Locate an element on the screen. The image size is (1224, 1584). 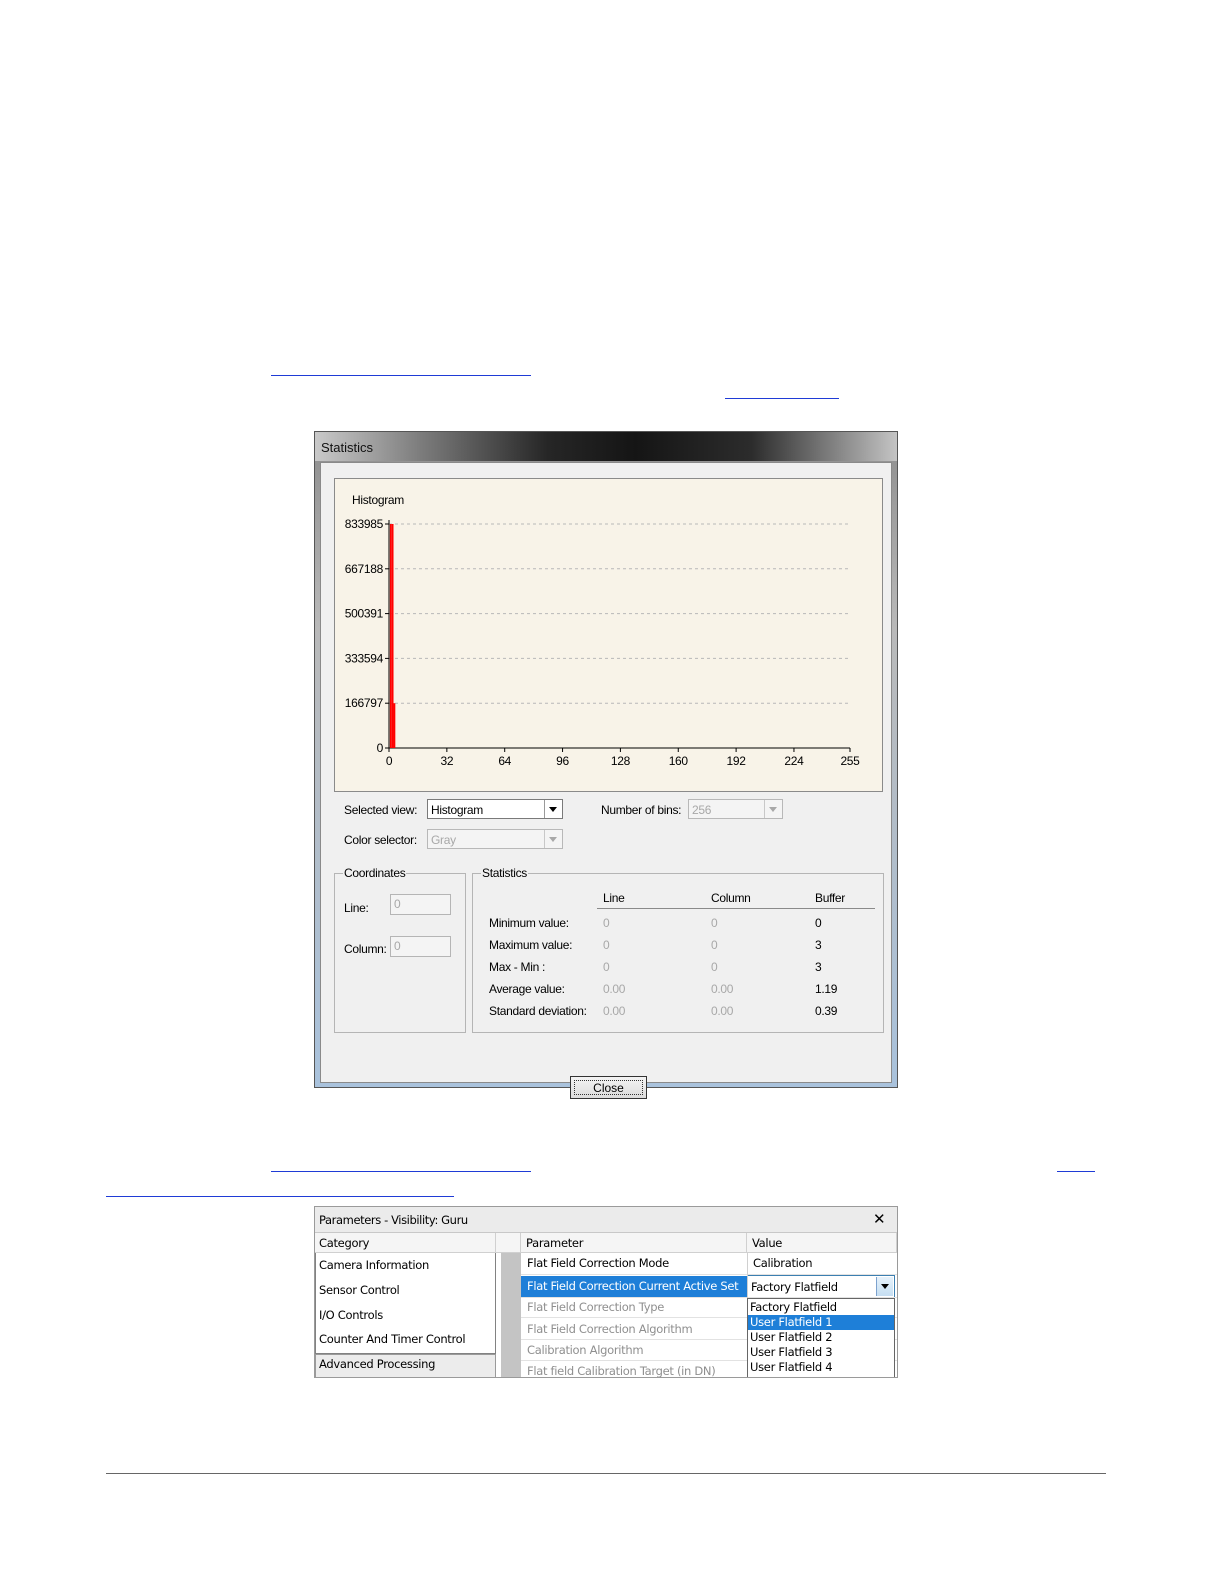
parameter-row-value: Calibration is located at coordinates (783, 1263).